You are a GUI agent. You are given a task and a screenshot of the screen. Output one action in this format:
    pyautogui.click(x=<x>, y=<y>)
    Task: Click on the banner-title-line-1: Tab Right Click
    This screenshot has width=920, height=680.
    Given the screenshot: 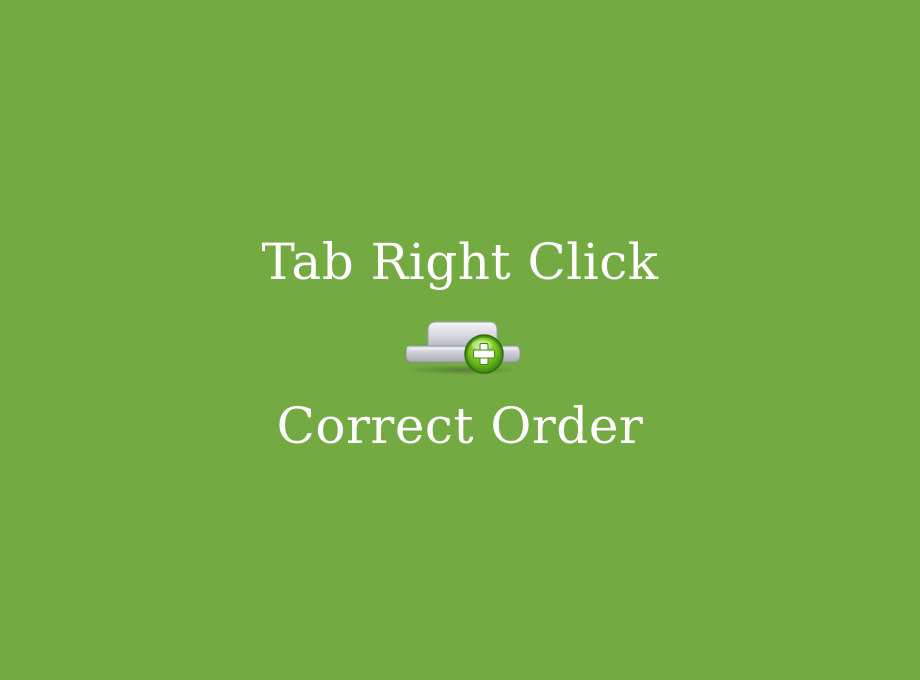 What is the action you would take?
    pyautogui.click(x=460, y=262)
    